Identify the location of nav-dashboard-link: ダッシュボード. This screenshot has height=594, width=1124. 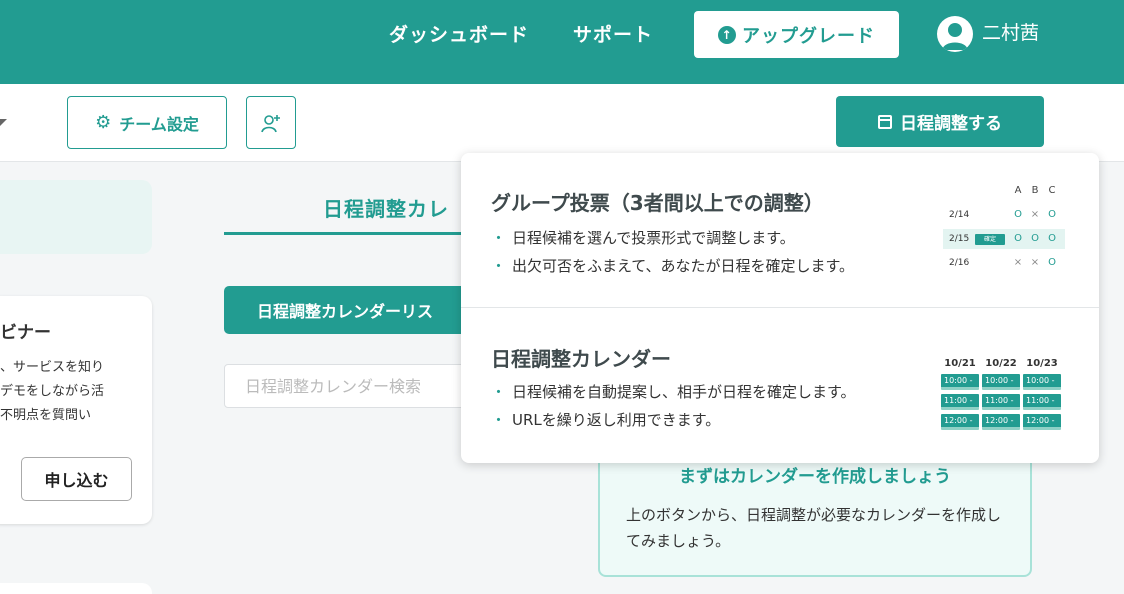
(459, 35).